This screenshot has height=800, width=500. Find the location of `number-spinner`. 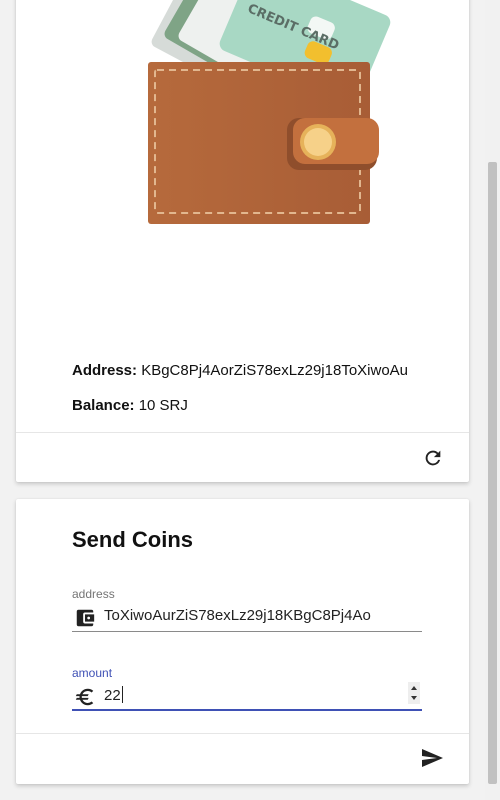

number-spinner is located at coordinates (414, 693).